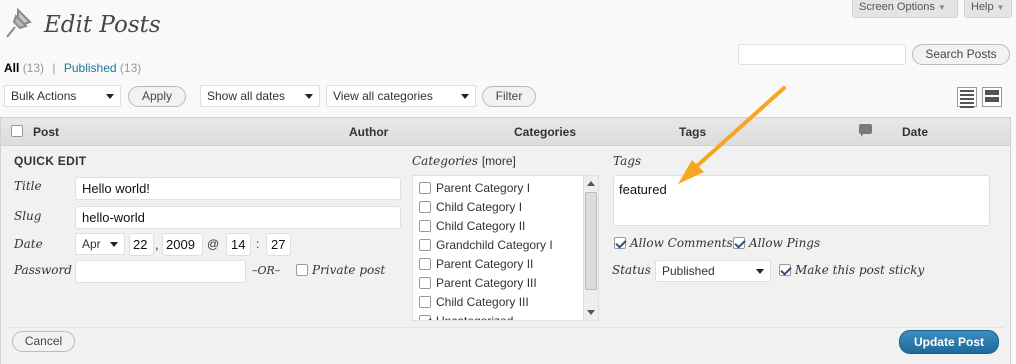 Image resolution: width=1016 pixels, height=364 pixels. Describe the element at coordinates (28, 186) in the screenshot. I see `title-label: Title` at that location.